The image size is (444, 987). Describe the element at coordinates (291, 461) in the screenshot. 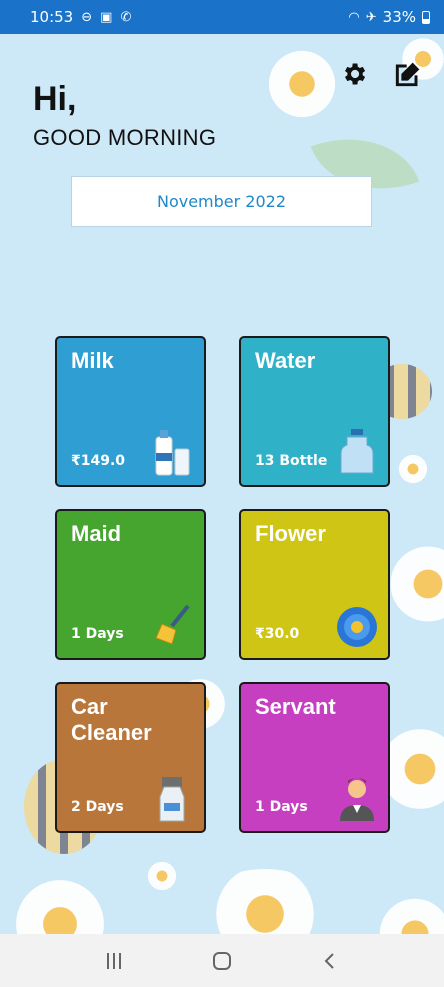

I see `card-value: 13 Bottle` at that location.